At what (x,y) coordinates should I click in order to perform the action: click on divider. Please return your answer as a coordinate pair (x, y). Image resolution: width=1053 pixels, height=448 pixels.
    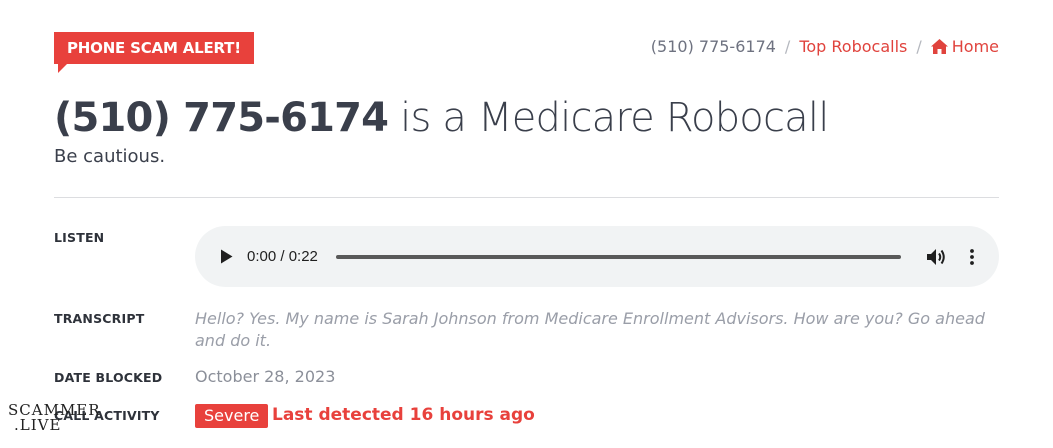
    Looking at the image, I should click on (526, 197).